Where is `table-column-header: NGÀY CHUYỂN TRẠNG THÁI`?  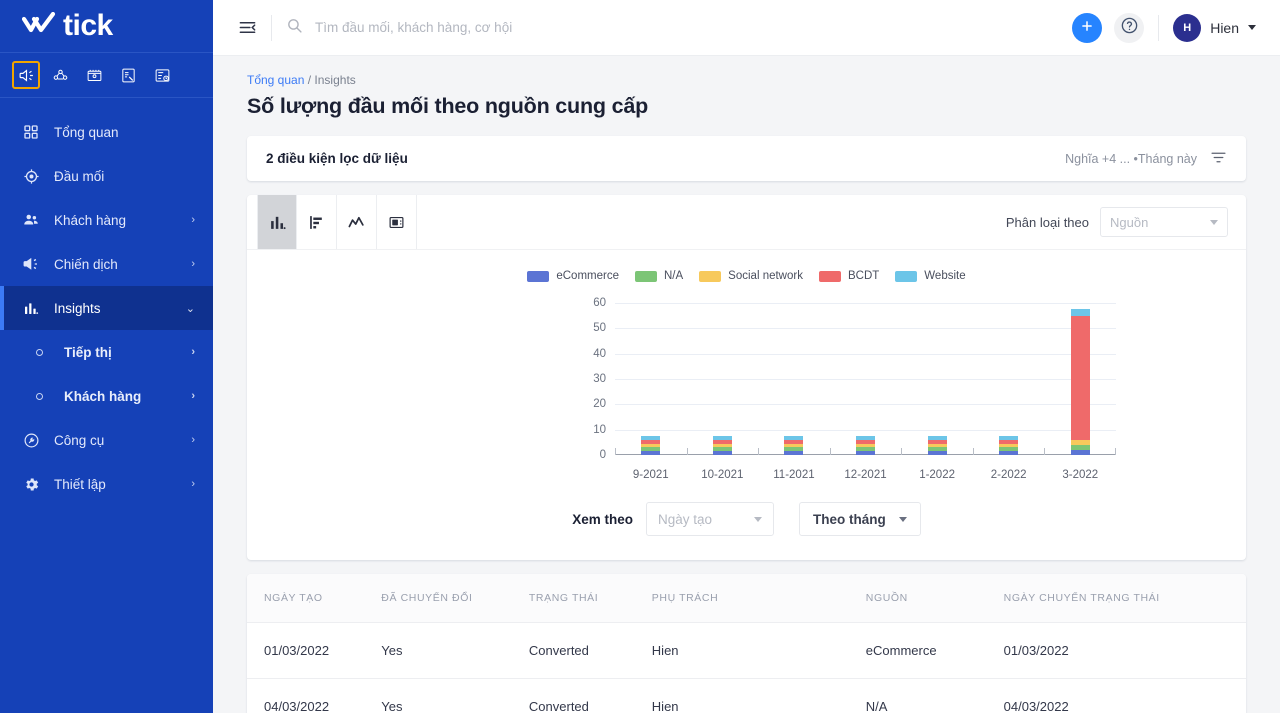
table-column-header: NGÀY CHUYỂN TRẠNG THÁI is located at coordinates (1124, 598).